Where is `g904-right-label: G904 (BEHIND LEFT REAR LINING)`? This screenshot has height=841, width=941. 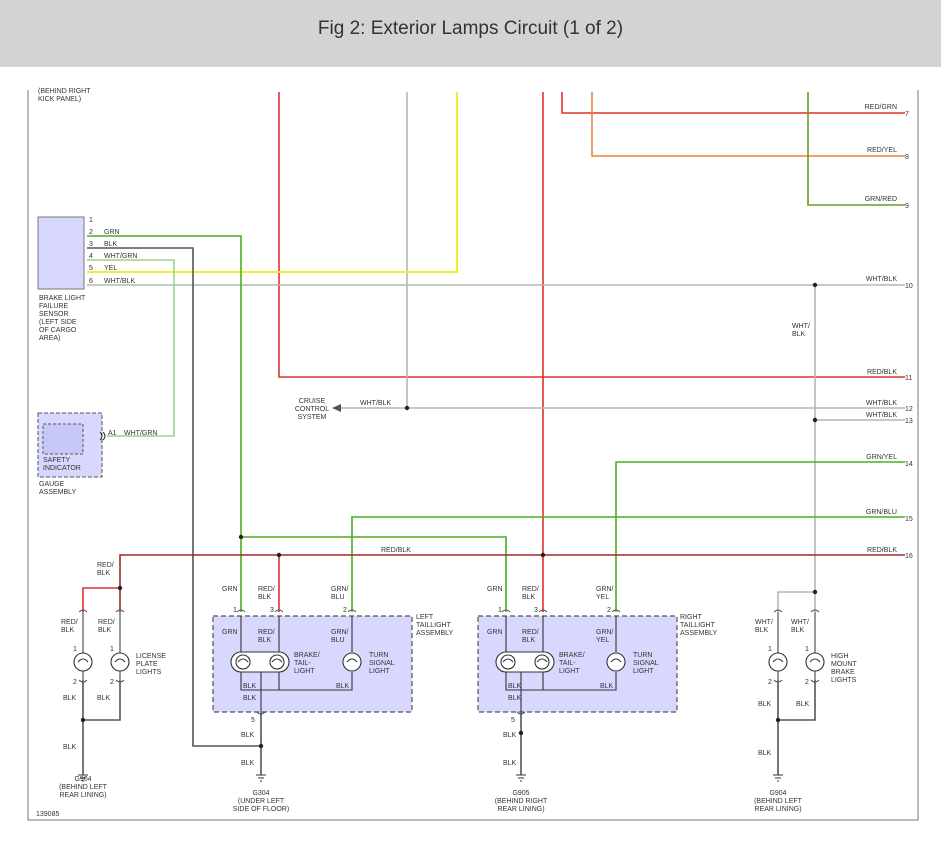
g904-right-label: G904 (BEHIND LEFT REAR LINING) is located at coordinates (778, 801).